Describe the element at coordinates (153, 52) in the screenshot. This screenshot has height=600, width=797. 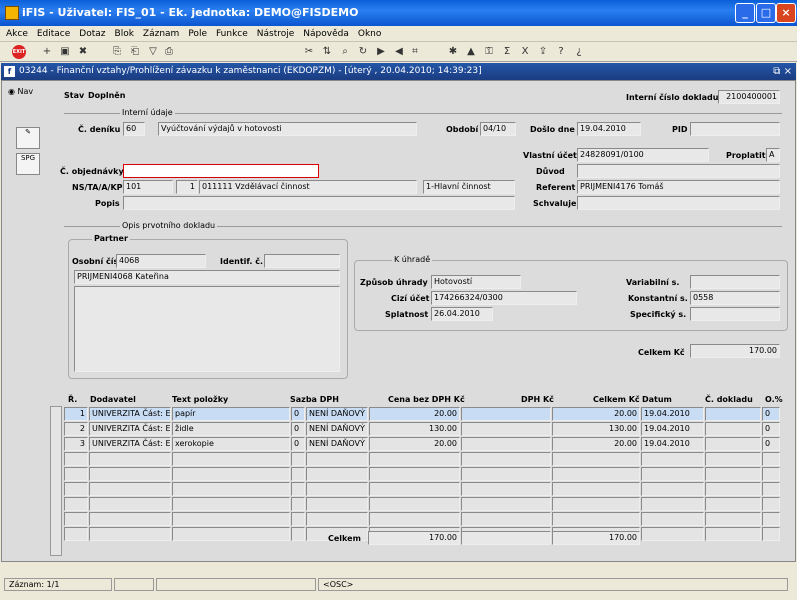
I see `filter-icon: ▽` at that location.